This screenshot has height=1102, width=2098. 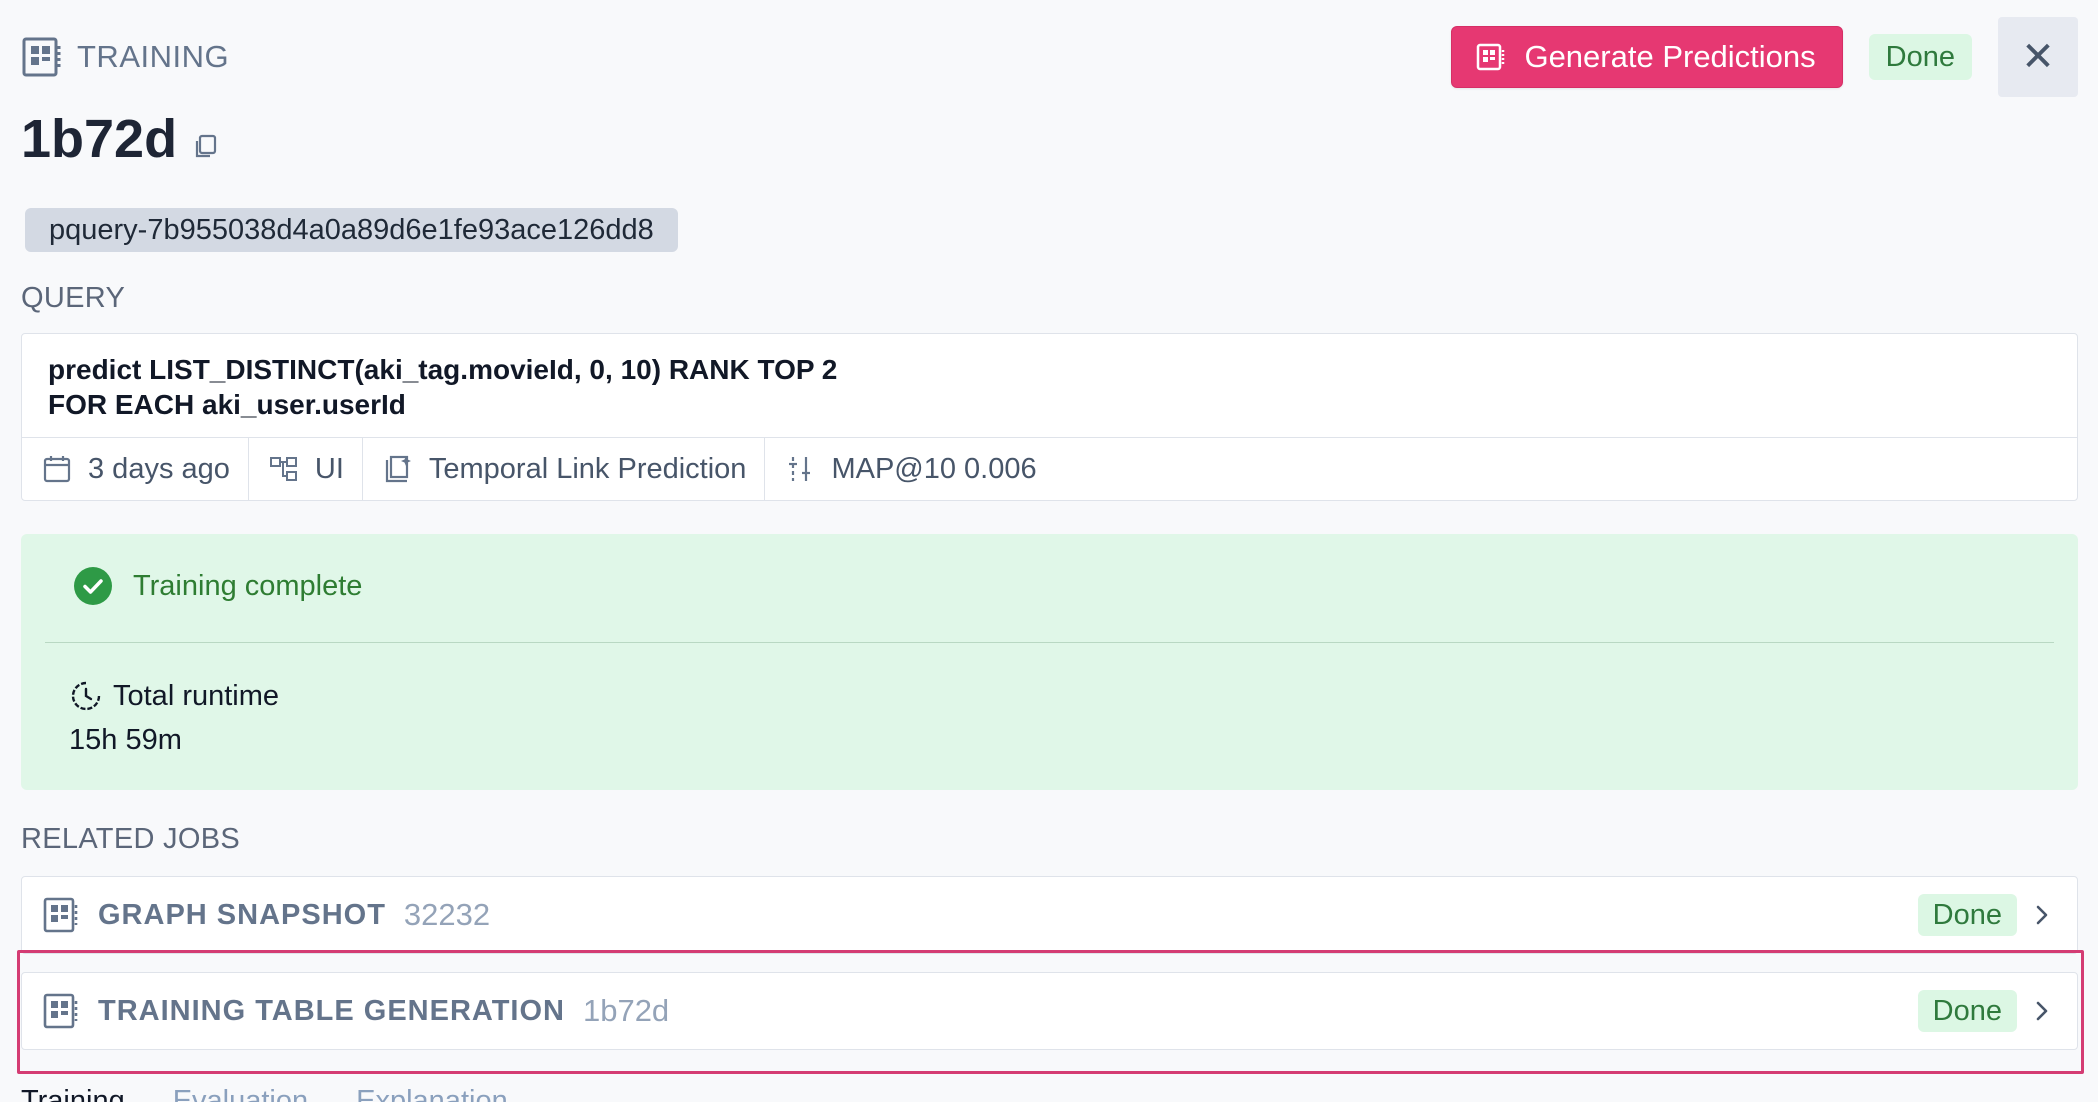 I want to click on meta-source-label: UI, so click(x=329, y=468).